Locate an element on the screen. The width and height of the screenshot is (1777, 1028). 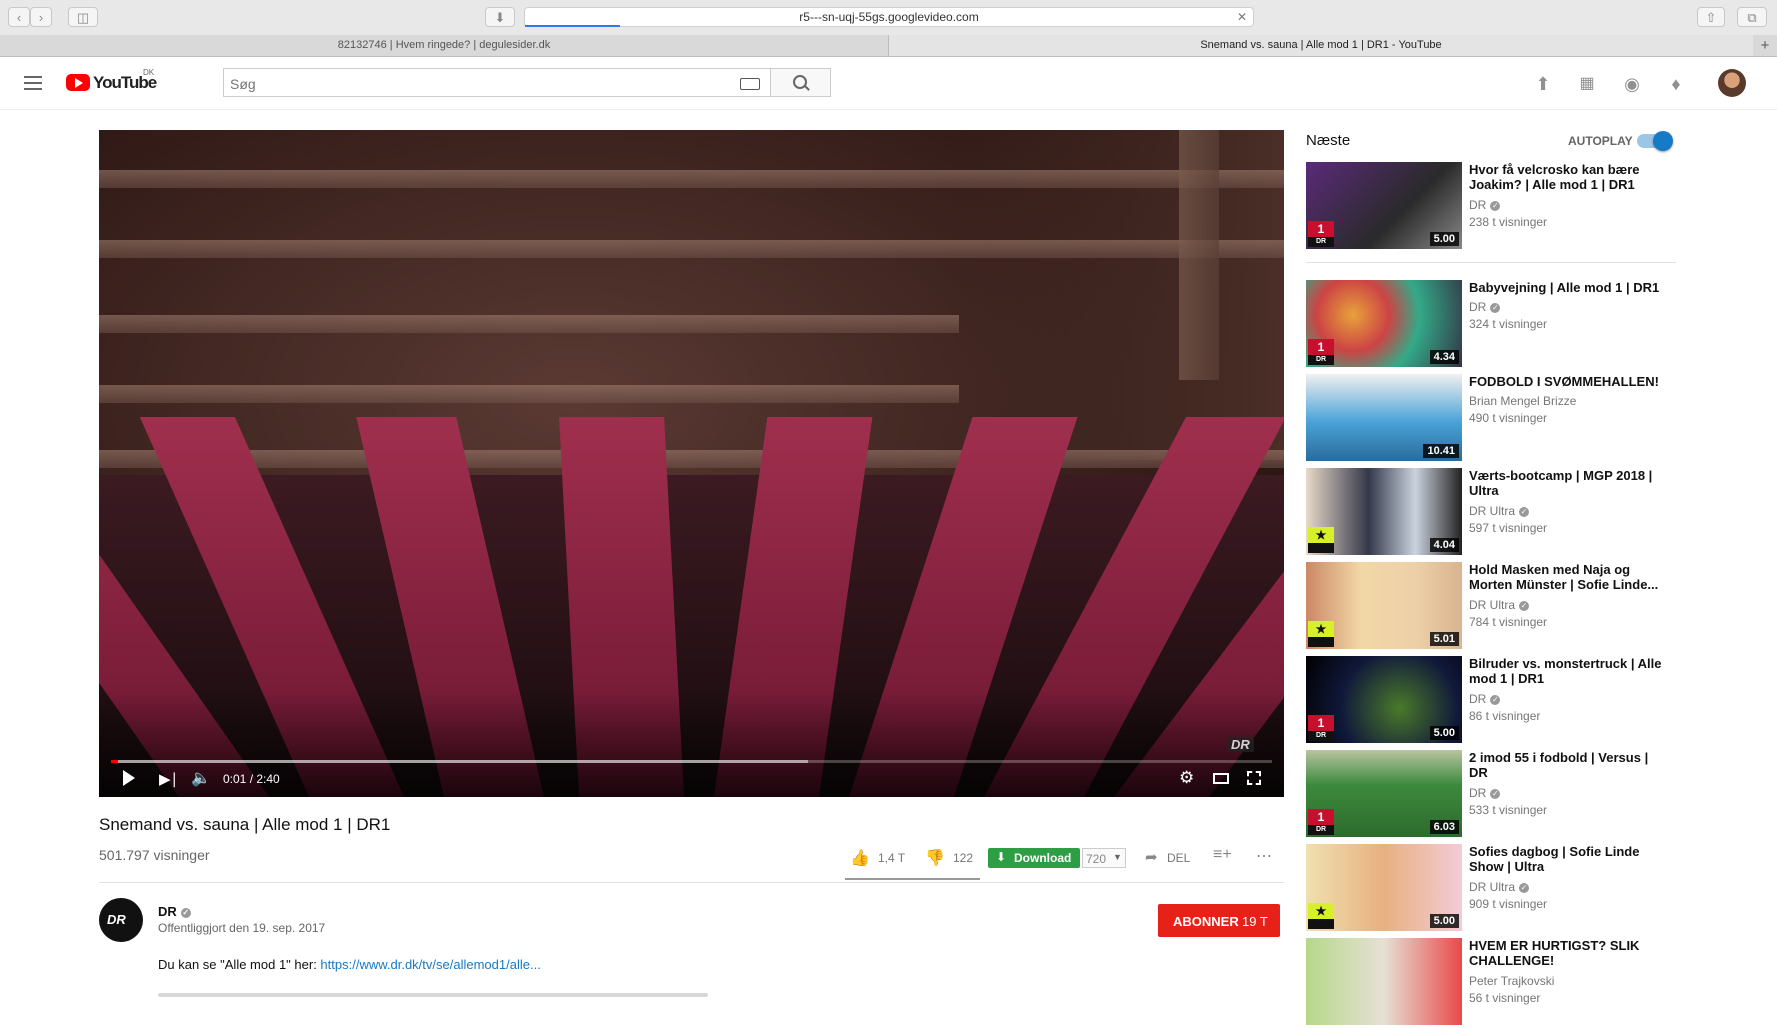
view-count: 784 t visninger is located at coordinates (1508, 622).